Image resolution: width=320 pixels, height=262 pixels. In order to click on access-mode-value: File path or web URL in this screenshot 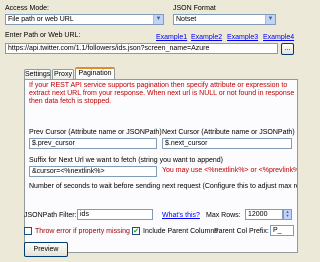, I will do `click(41, 19)`.